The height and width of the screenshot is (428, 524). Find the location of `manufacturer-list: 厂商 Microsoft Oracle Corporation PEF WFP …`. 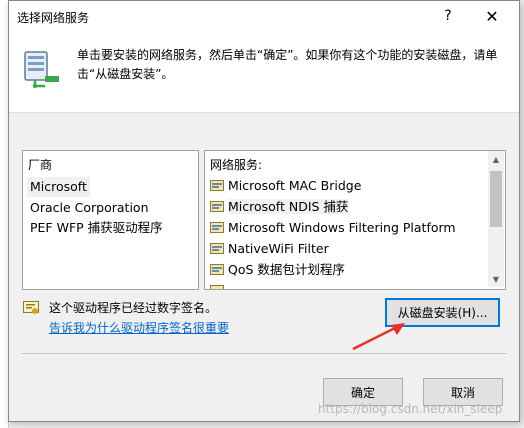

manufacturer-list: 厂商 Microsoft Oracle Corporation PEF WFP … is located at coordinates (110, 220).